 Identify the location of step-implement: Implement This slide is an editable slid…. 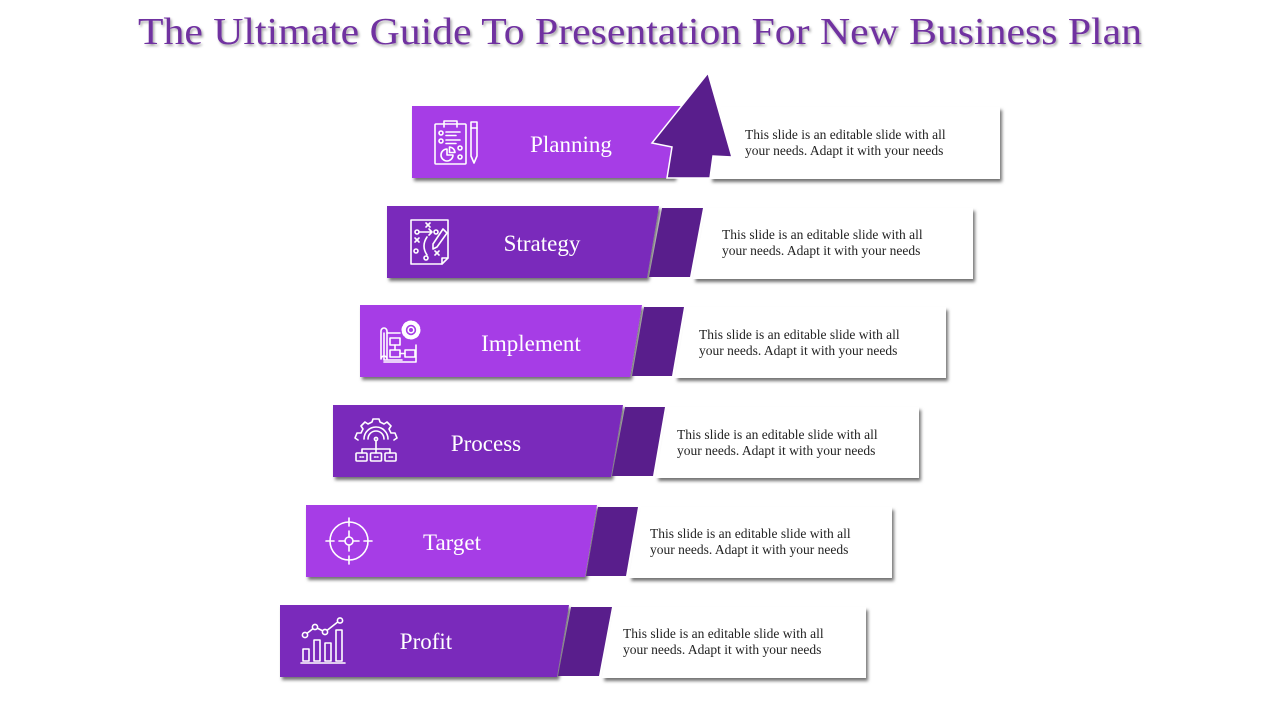
(653, 341).